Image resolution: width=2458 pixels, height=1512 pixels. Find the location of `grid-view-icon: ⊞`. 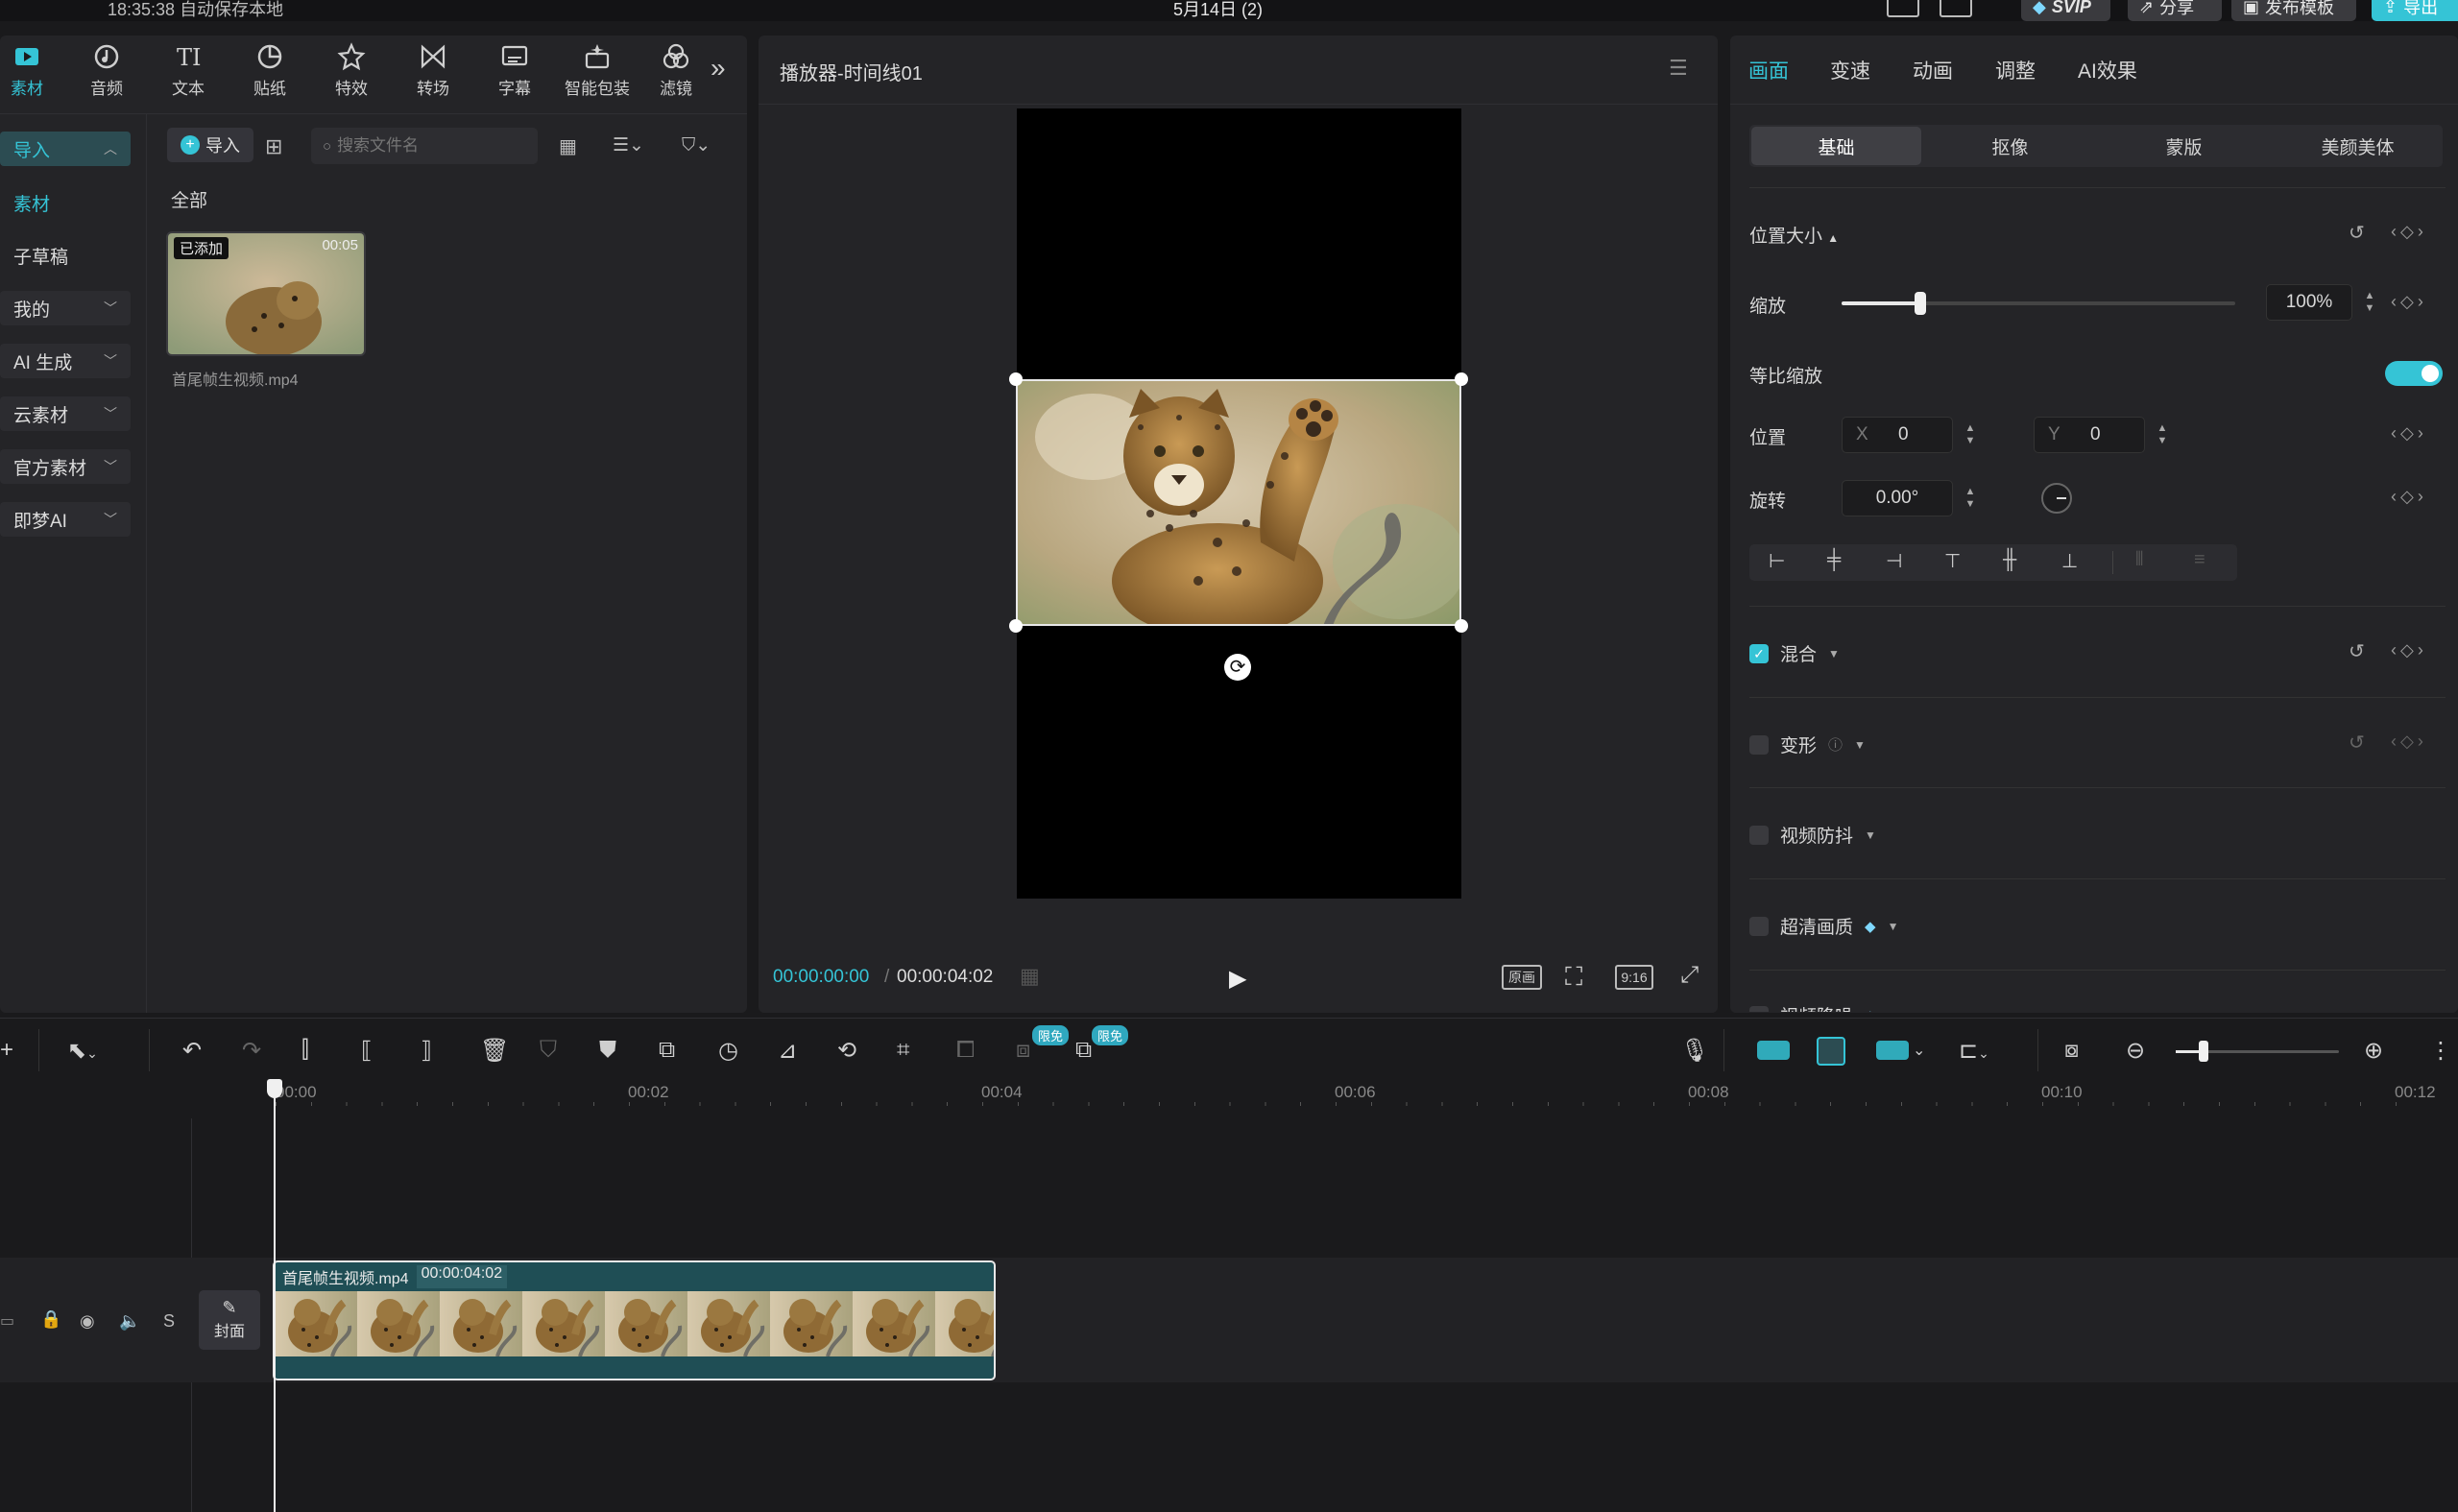

grid-view-icon: ⊞ is located at coordinates (273, 146).